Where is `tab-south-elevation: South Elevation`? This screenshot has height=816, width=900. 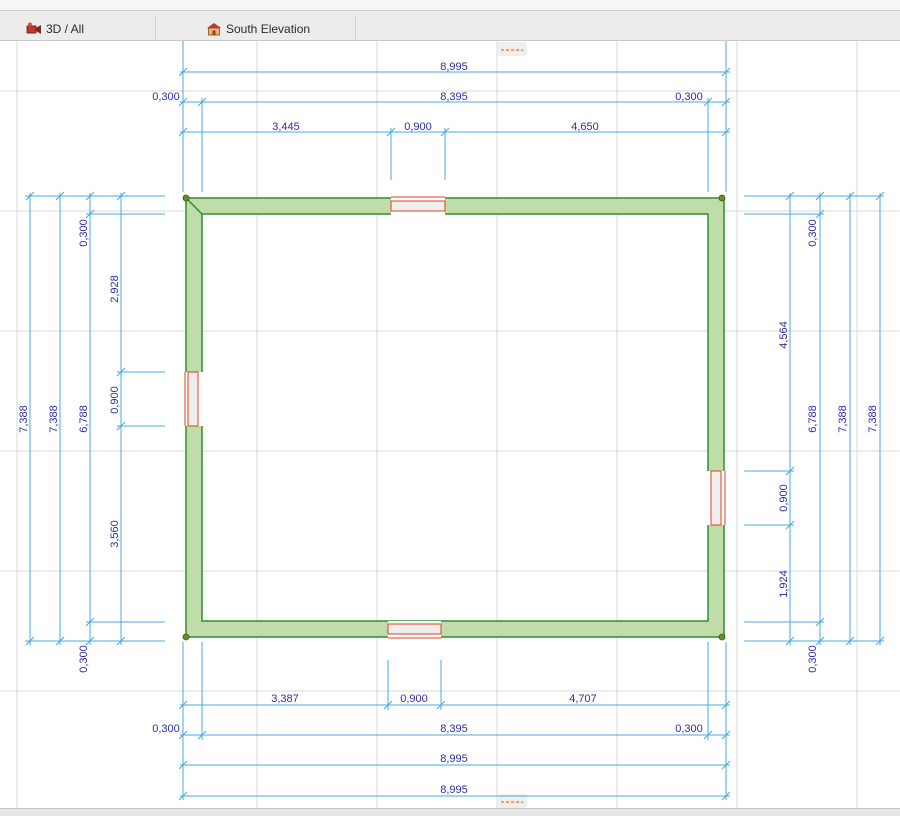
tab-south-elevation: South Elevation is located at coordinates (256, 28).